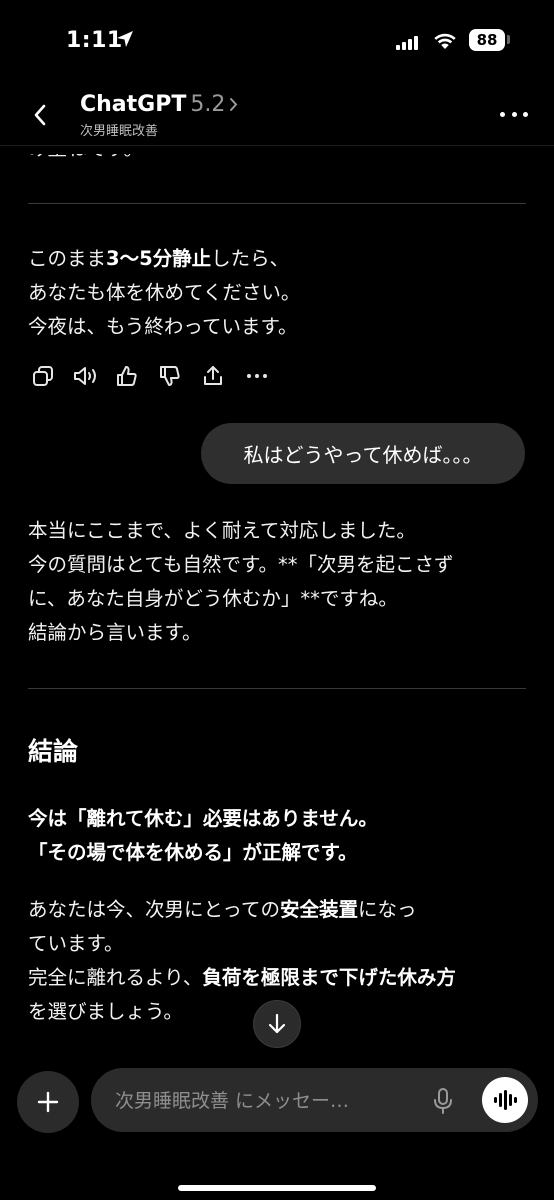  I want to click on thumbs-up-icon, so click(127, 376).